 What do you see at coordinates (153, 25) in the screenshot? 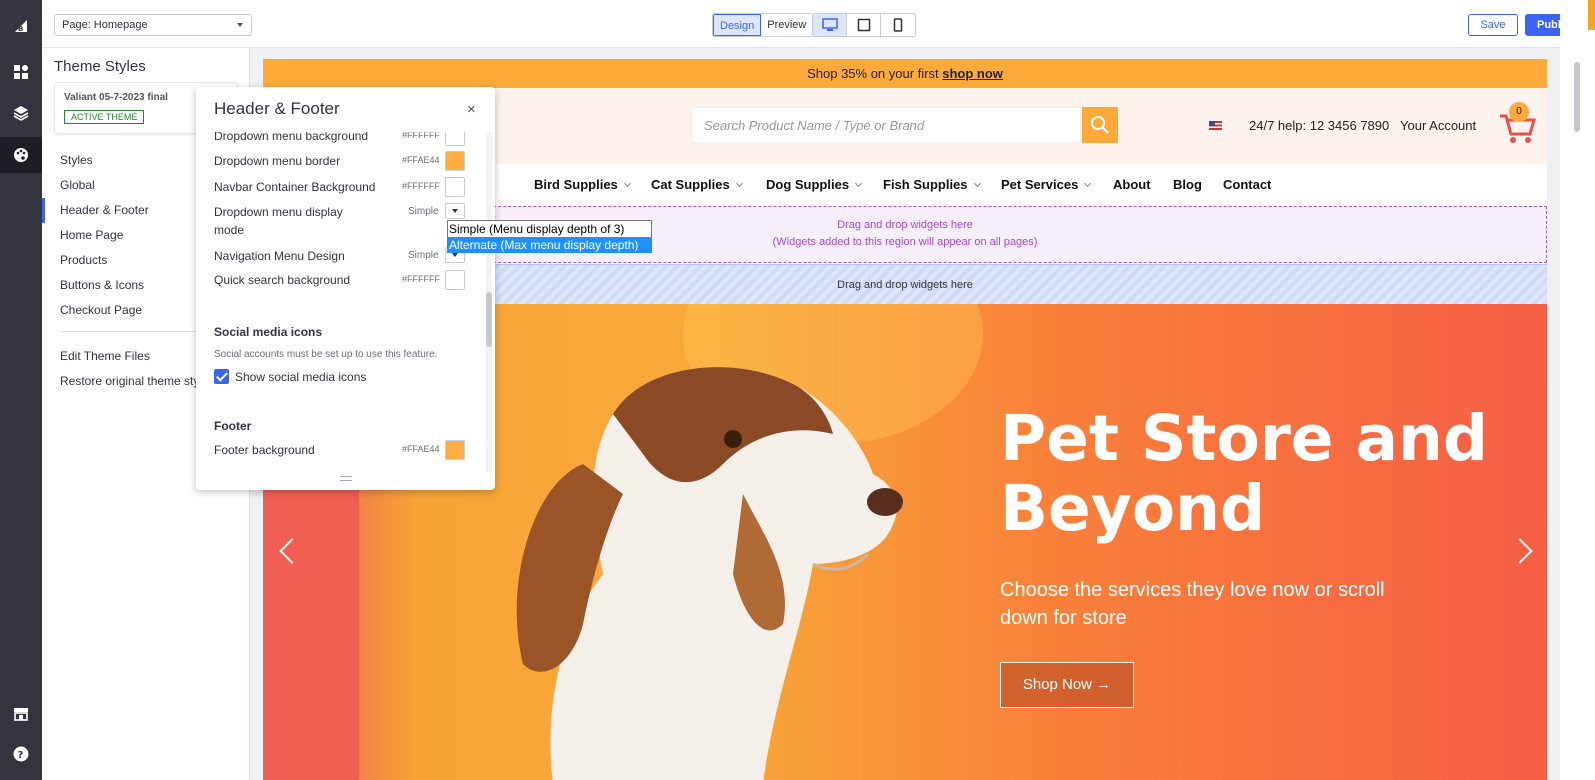
I see `page-select: Page: Homepage` at bounding box center [153, 25].